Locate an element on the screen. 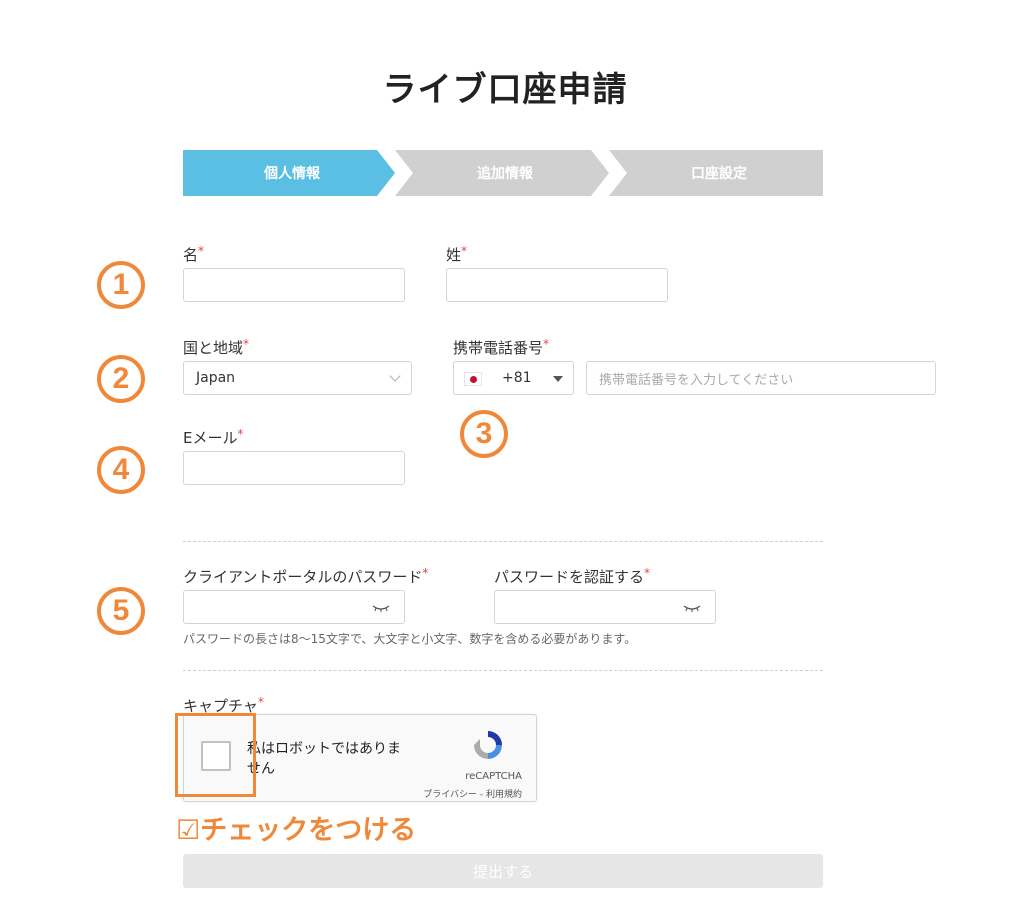 This screenshot has height=917, width=1024. password-confirm-input is located at coordinates (605, 607).